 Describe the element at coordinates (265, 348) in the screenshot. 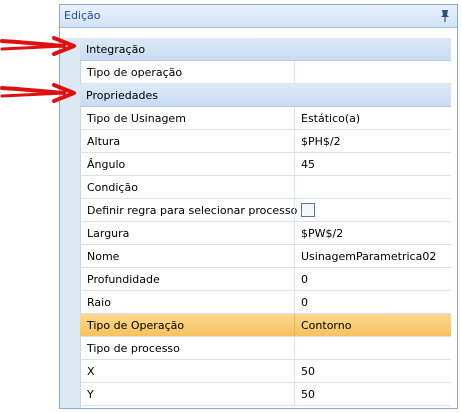

I see `property-row: Tipo de processo` at that location.